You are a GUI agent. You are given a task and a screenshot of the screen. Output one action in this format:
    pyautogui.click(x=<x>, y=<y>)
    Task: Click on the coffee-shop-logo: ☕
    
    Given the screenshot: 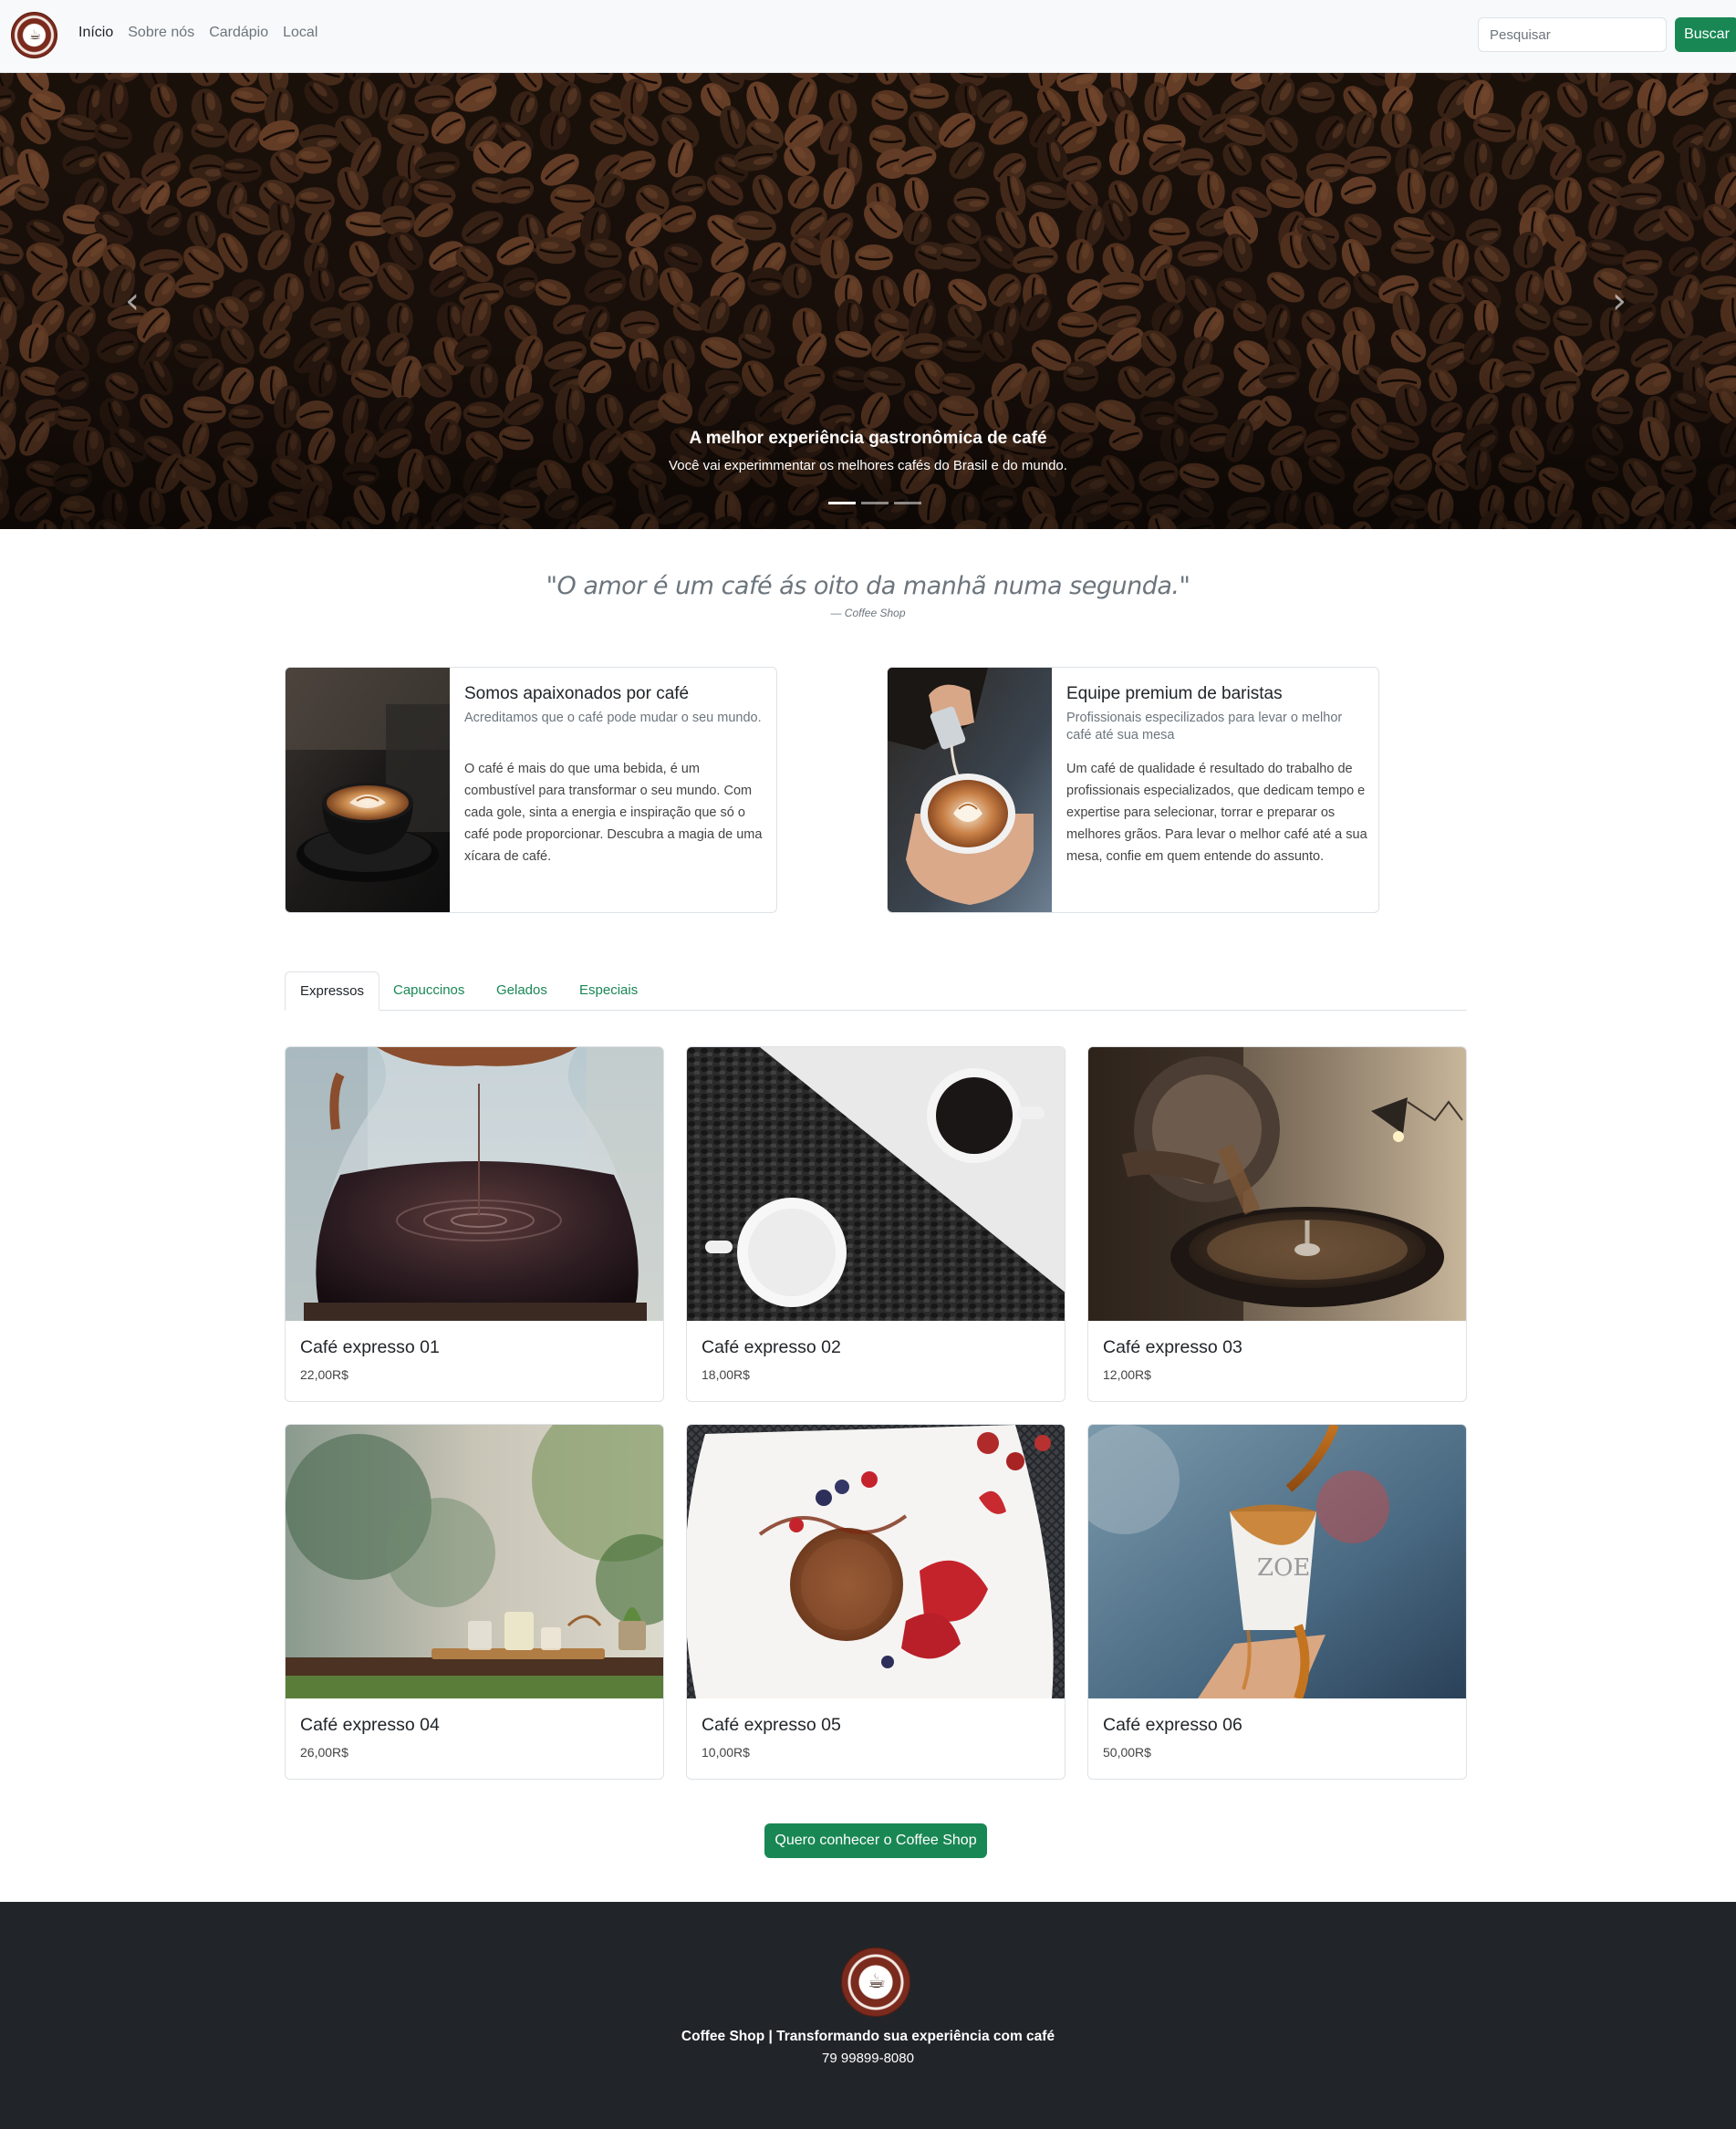 What is the action you would take?
    pyautogui.click(x=34, y=35)
    